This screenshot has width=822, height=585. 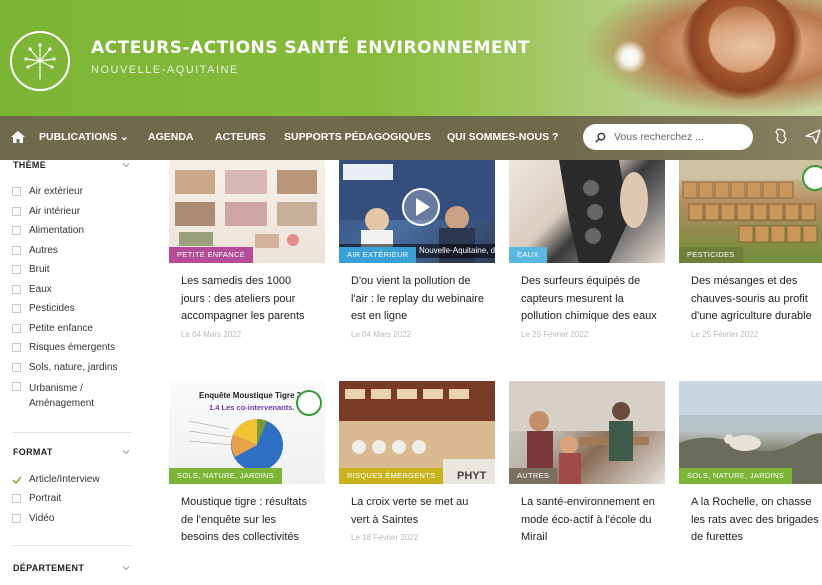 I want to click on filter-option-label: Portrait, so click(x=45, y=498).